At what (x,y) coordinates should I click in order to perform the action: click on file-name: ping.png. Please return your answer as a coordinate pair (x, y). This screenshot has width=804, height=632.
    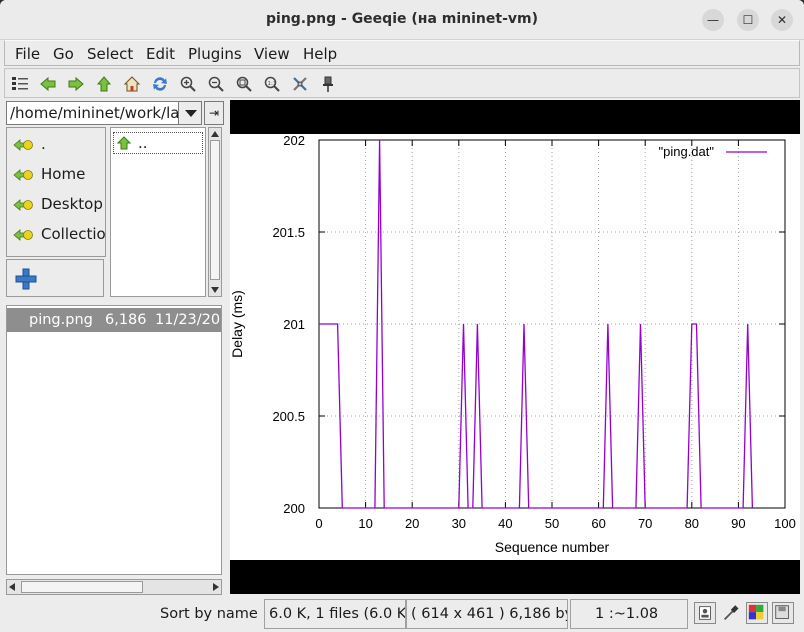
    Looking at the image, I should click on (61, 320).